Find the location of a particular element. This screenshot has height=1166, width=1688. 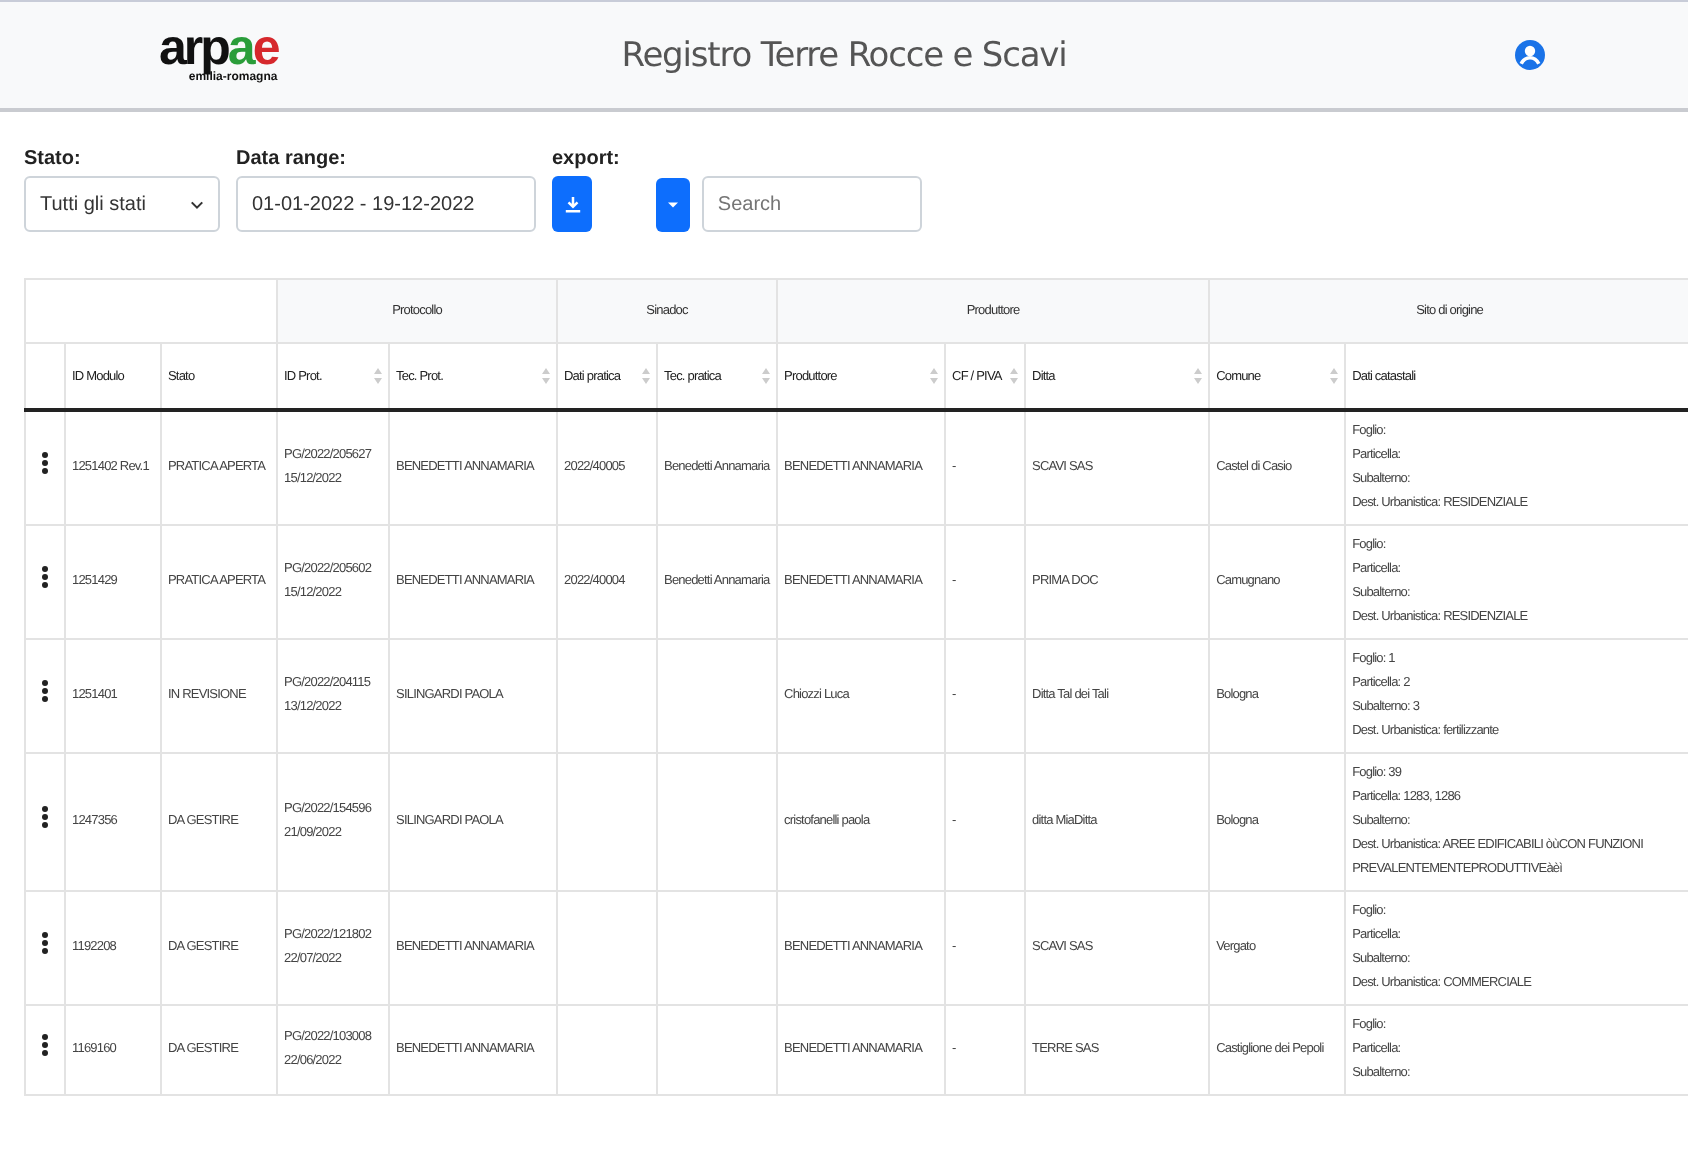

page-title: Registro Terre Rocce e Scavi is located at coordinates (844, 55).